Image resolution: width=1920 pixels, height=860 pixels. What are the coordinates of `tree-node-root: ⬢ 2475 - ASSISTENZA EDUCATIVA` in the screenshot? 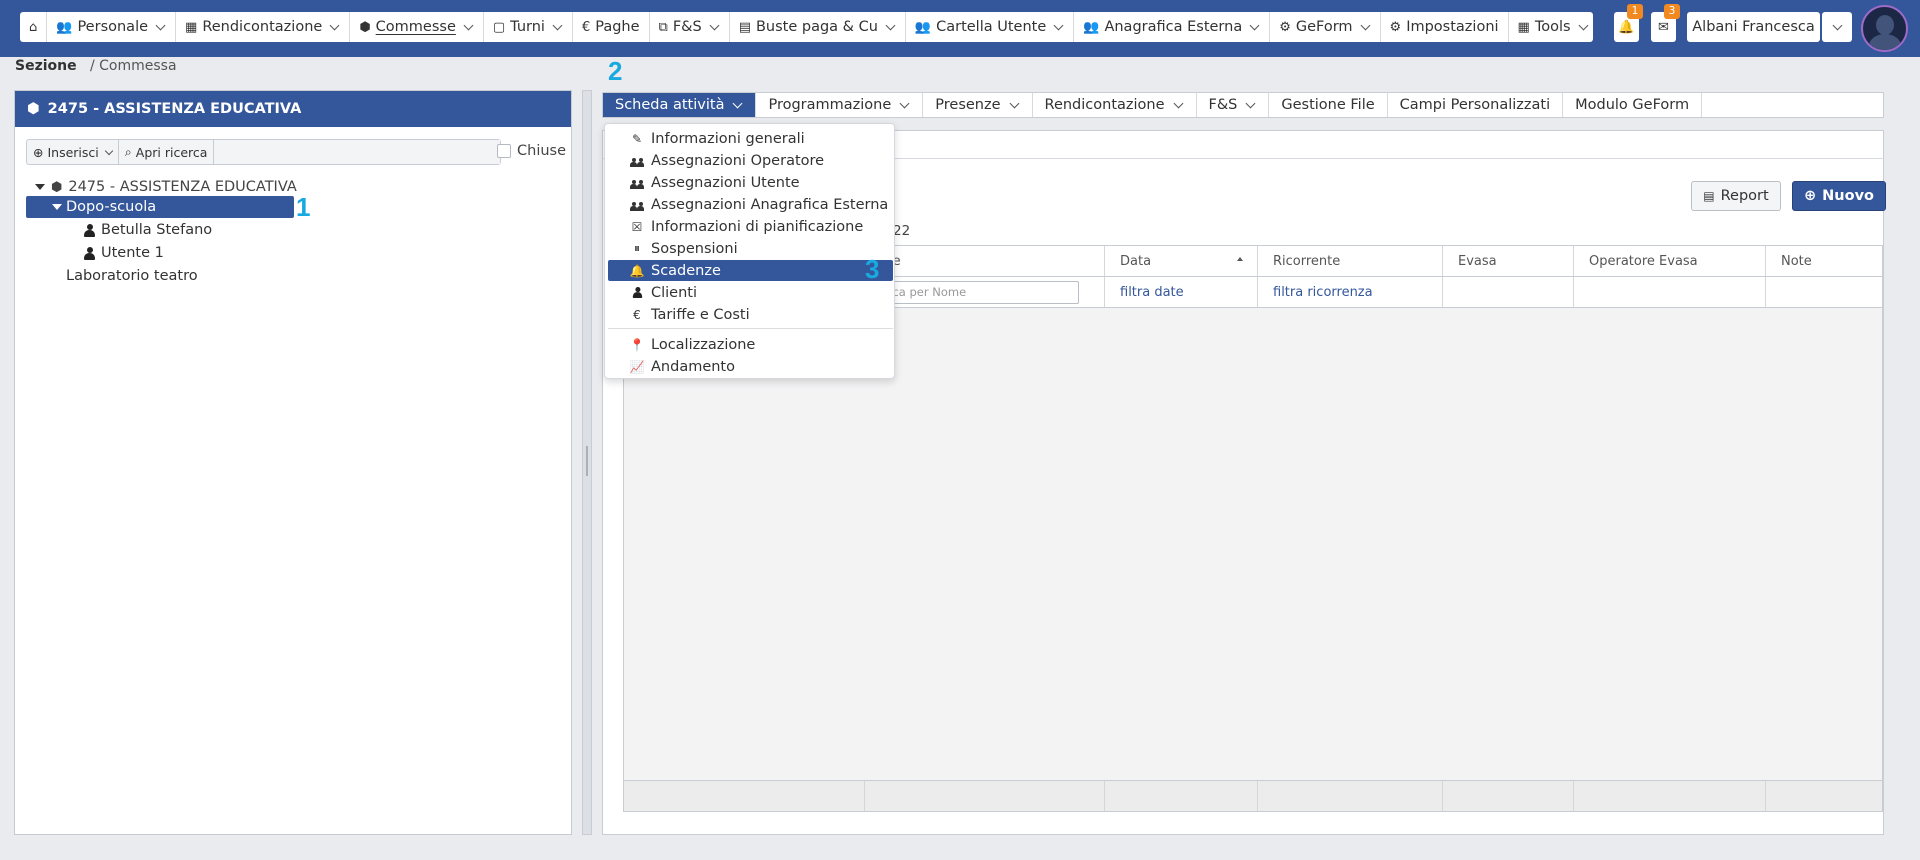 It's located at (166, 187).